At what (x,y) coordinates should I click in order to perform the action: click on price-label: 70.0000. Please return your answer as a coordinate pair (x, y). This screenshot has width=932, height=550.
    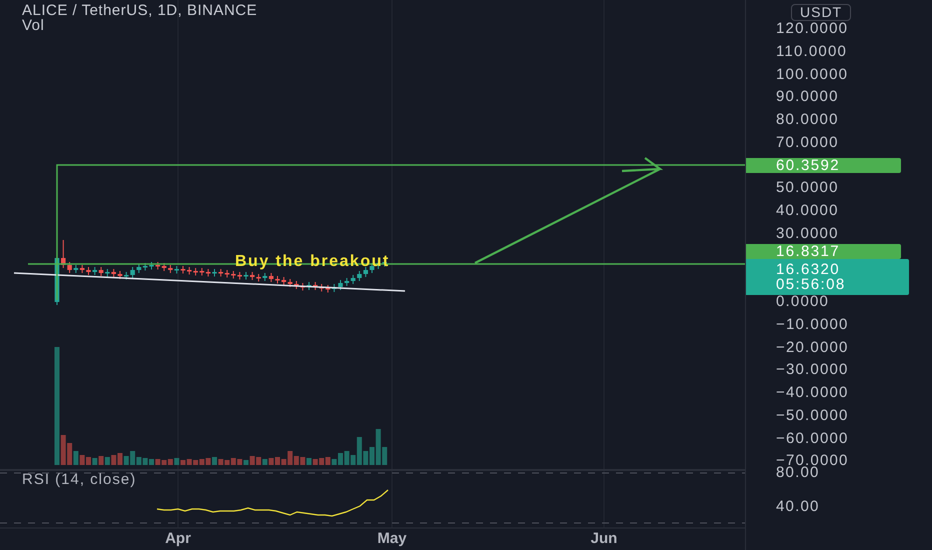
    Looking at the image, I should click on (807, 142).